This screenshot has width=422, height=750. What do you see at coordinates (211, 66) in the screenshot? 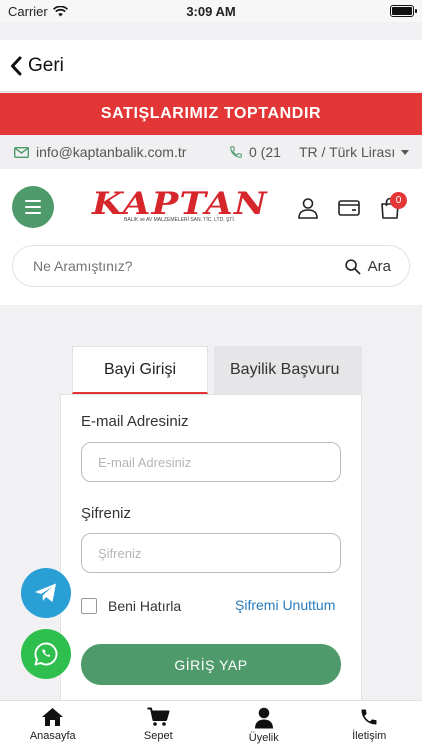
I see `navigation-bar: Geri` at bounding box center [211, 66].